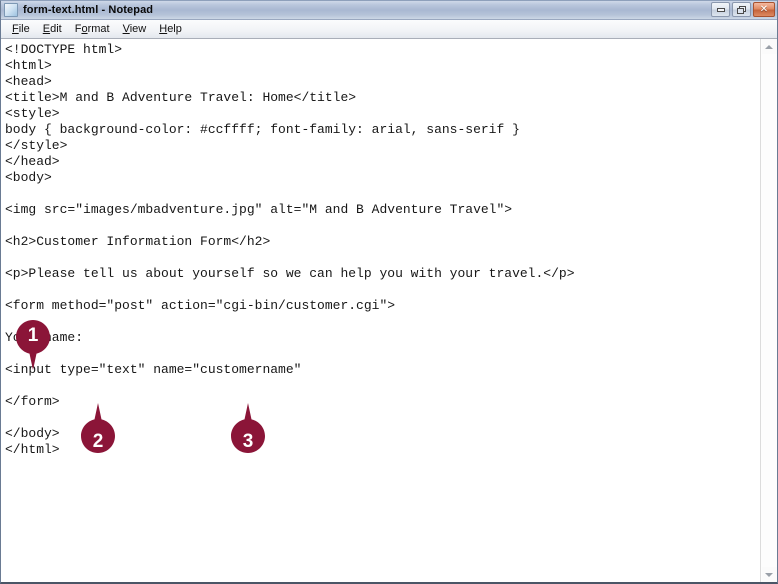 The width and height of the screenshot is (778, 584). Describe the element at coordinates (28, 65) in the screenshot. I see `code-line: <html>` at that location.